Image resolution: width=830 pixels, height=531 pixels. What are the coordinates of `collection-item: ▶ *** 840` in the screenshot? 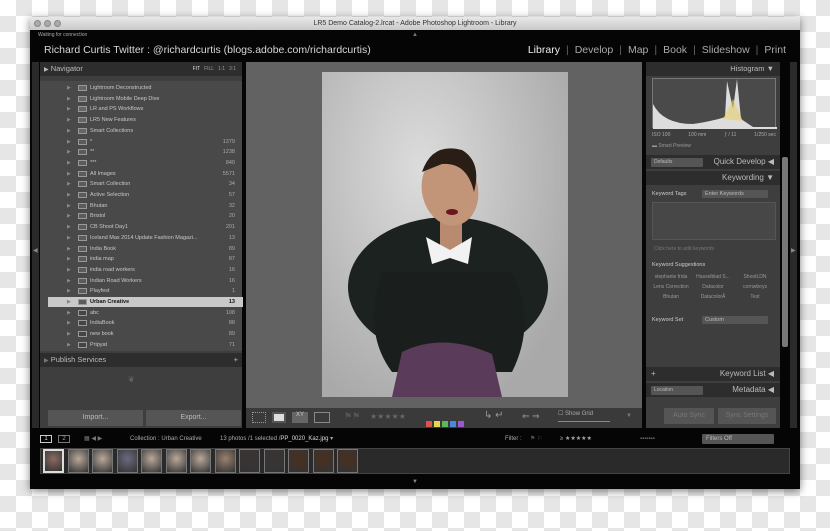 It's located at (145, 163).